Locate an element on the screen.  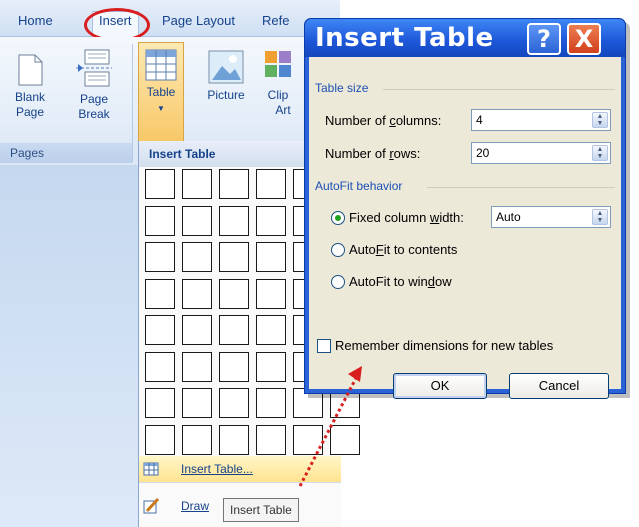
annotation-arrow is located at coordinates (330, 426).